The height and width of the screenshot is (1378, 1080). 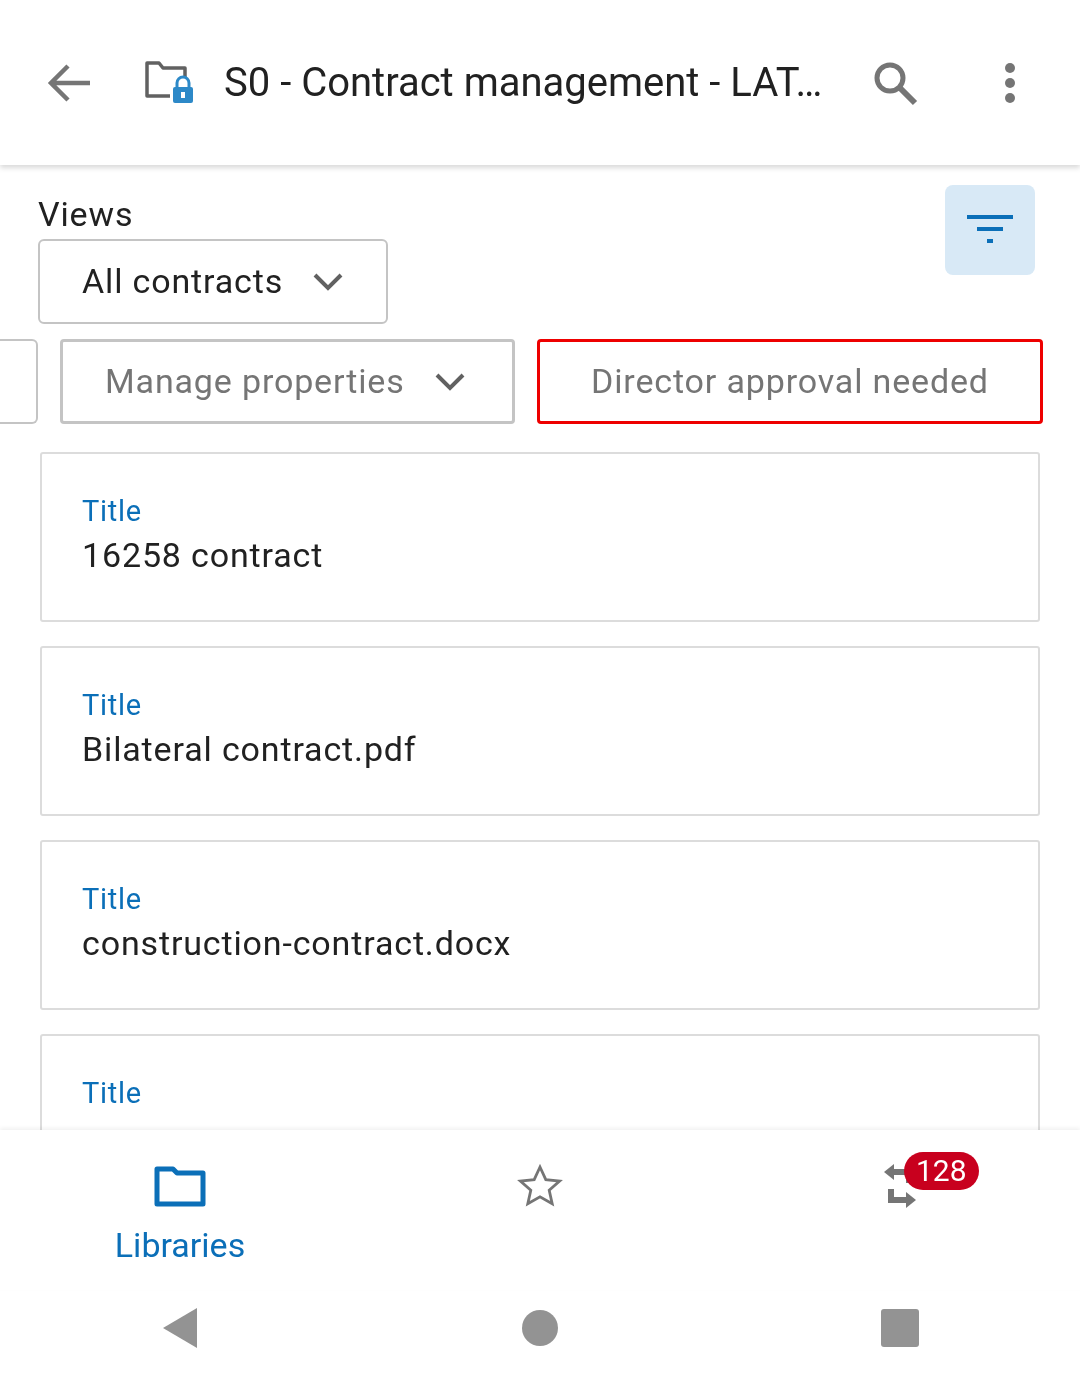 What do you see at coordinates (180, 1245) in the screenshot?
I see `nav-label: Libraries` at bounding box center [180, 1245].